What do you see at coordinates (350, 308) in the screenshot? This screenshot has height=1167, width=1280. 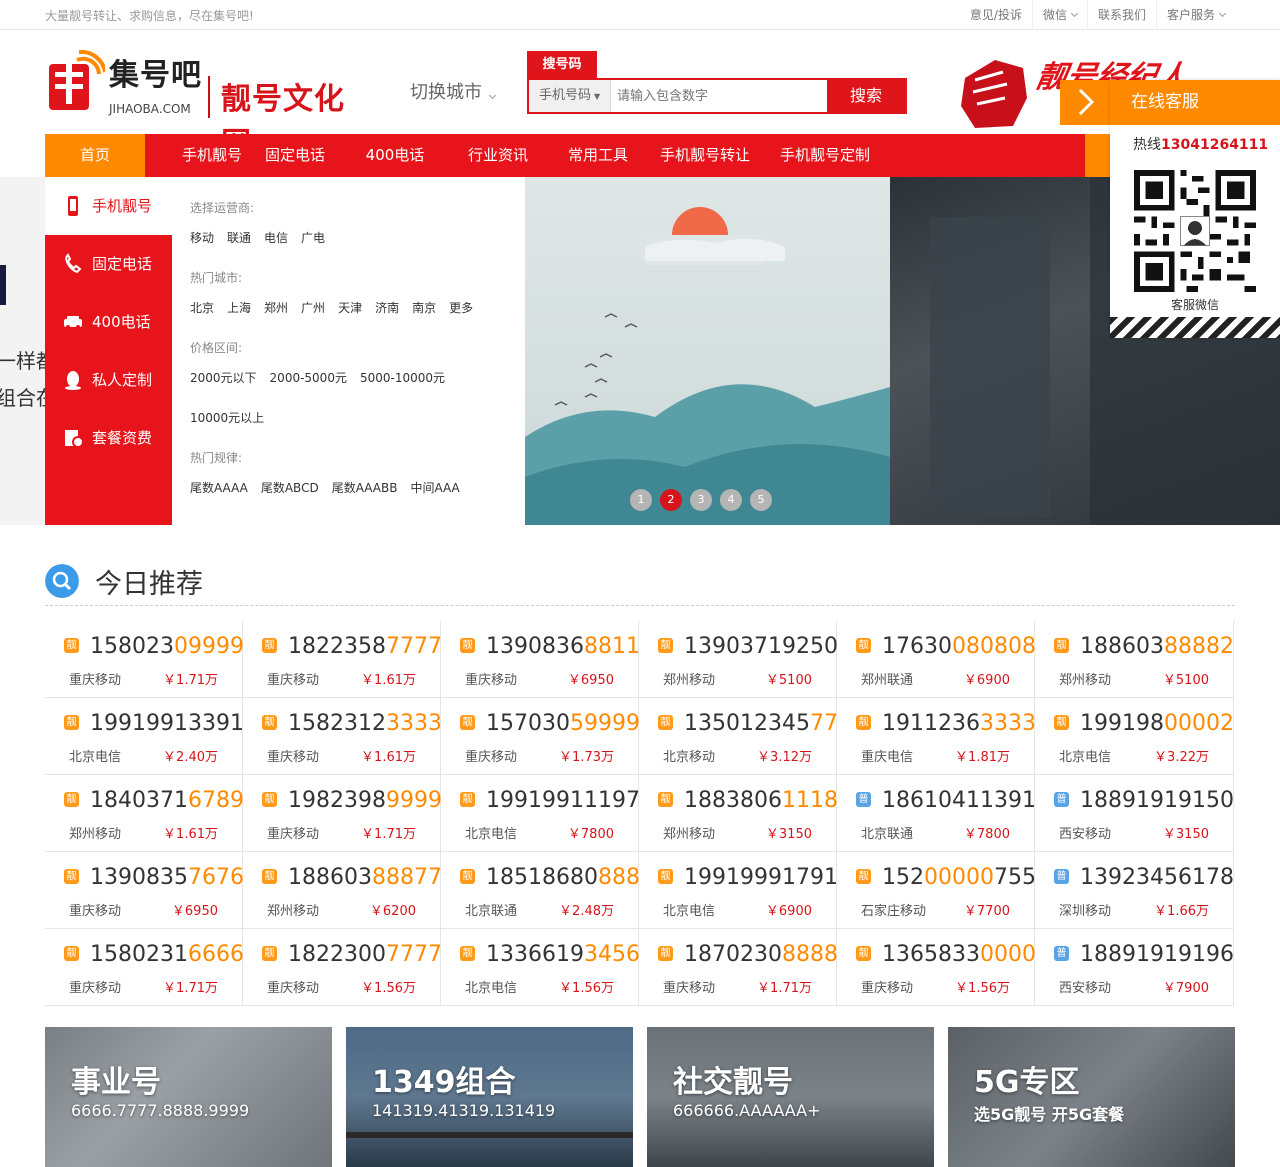 I see `city-option: 天津` at bounding box center [350, 308].